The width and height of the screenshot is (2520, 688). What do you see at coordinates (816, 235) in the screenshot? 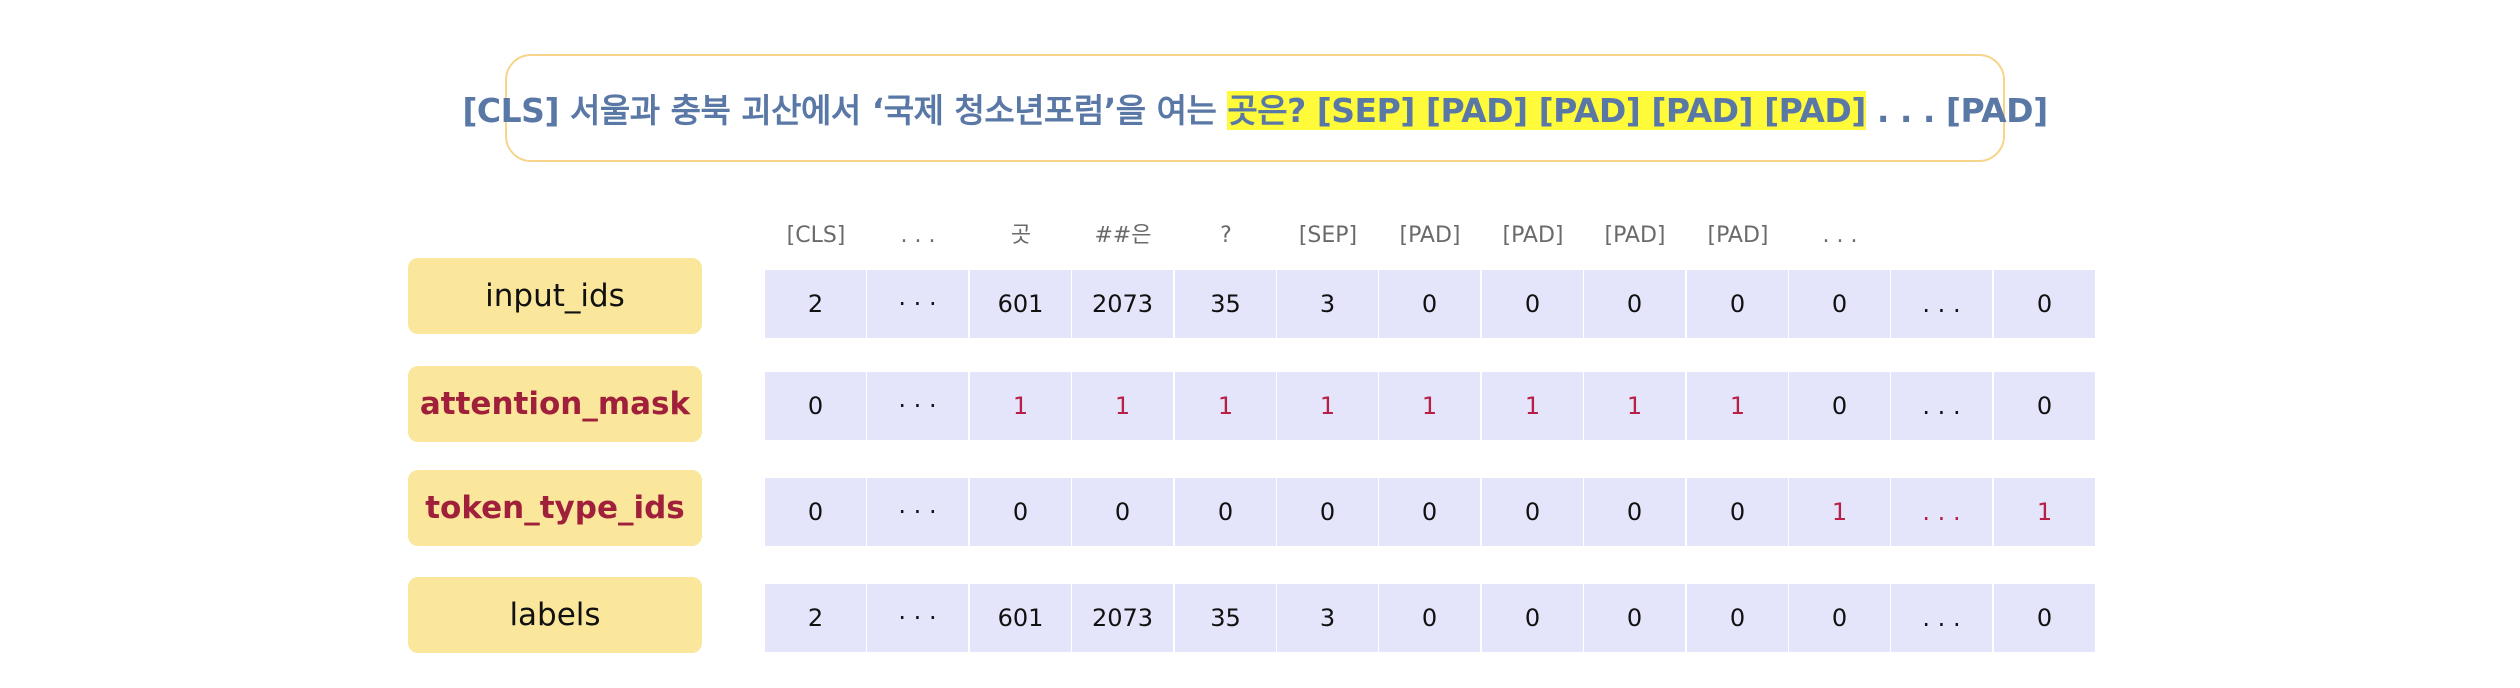
I see `token-label: [CLS]` at bounding box center [816, 235].